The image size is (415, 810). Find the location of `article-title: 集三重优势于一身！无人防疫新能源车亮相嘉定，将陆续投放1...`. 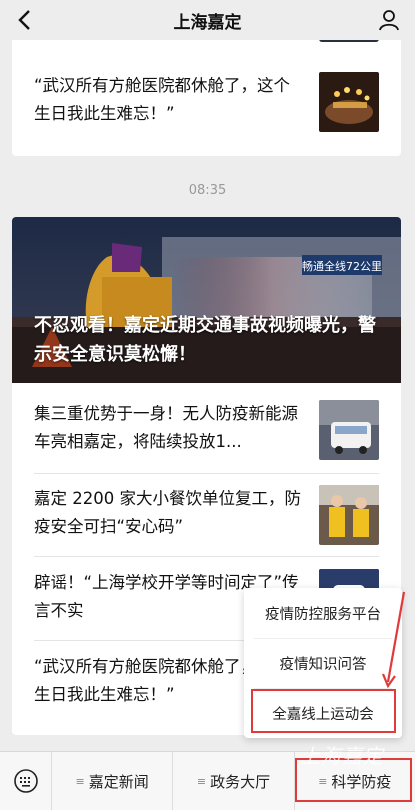

article-title: 集三重优势于一身！无人防疫新能源车亮相嘉定，将陆续投放1... is located at coordinates (166, 427).